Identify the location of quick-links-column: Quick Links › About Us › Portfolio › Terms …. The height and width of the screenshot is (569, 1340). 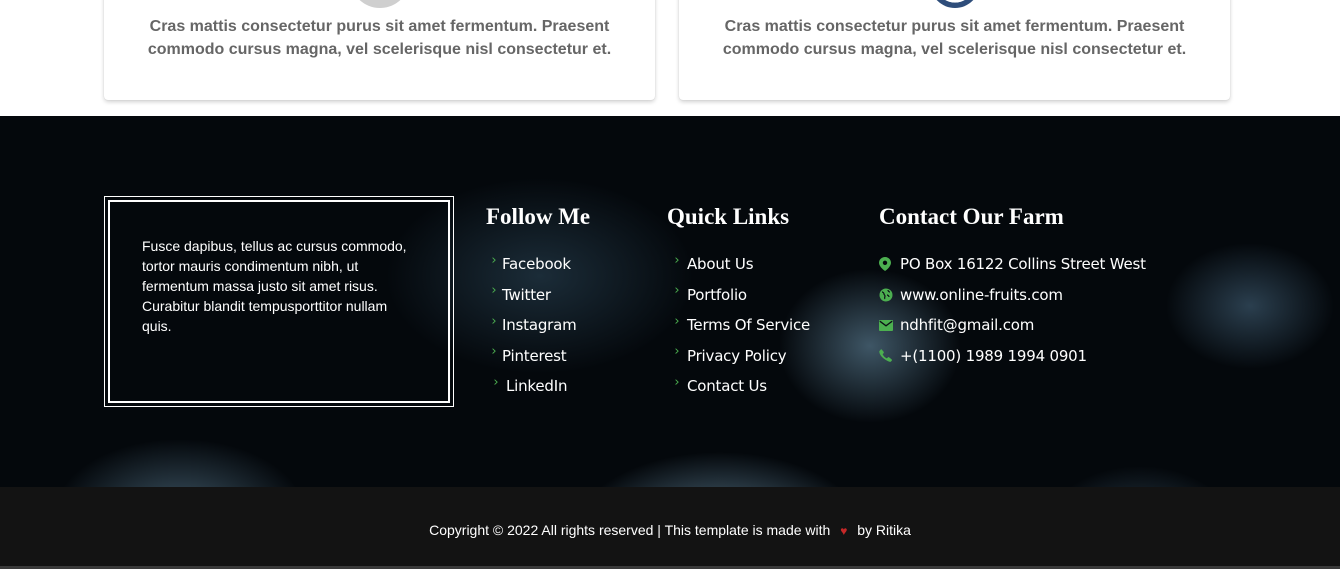
(738, 303).